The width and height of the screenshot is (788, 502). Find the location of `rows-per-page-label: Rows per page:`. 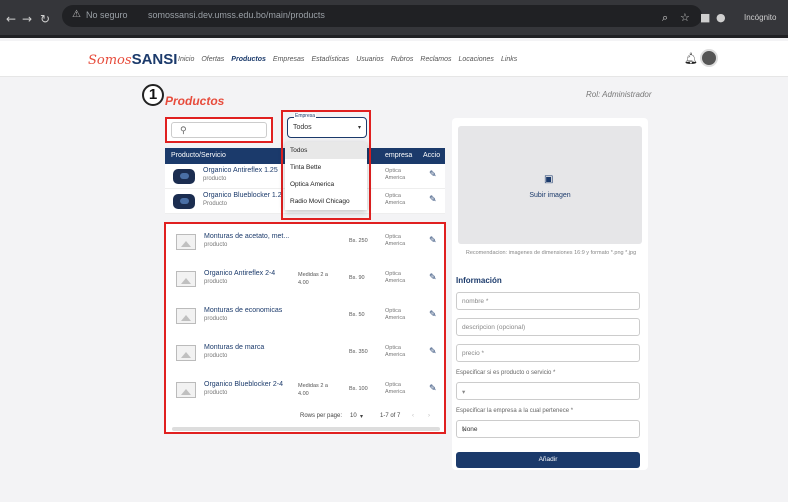

rows-per-page-label: Rows per page: is located at coordinates (321, 416).